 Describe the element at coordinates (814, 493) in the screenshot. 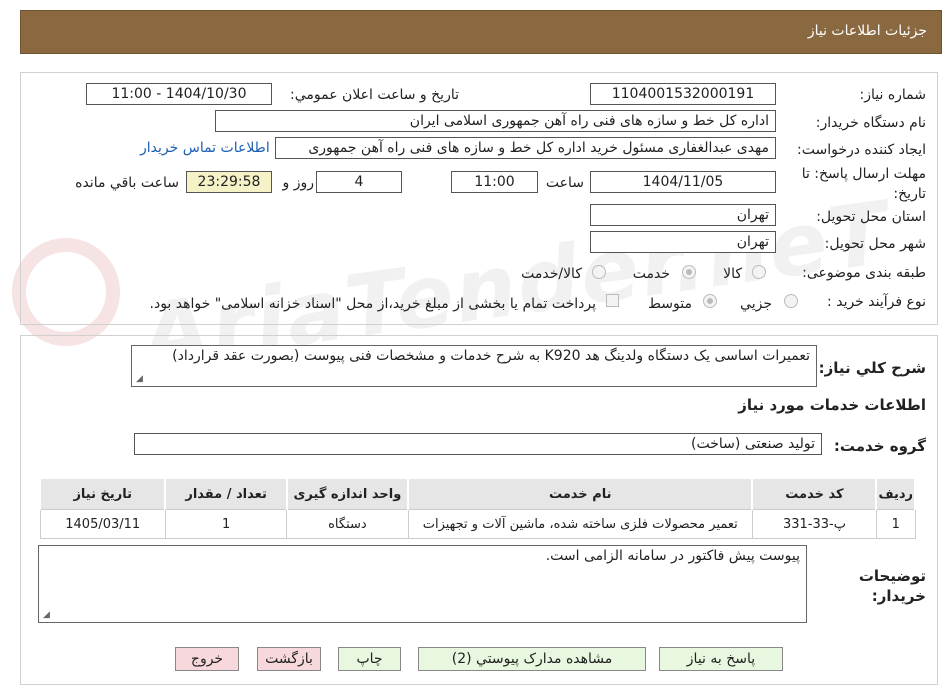

I see `col-header-service-code: کد خدمت` at that location.